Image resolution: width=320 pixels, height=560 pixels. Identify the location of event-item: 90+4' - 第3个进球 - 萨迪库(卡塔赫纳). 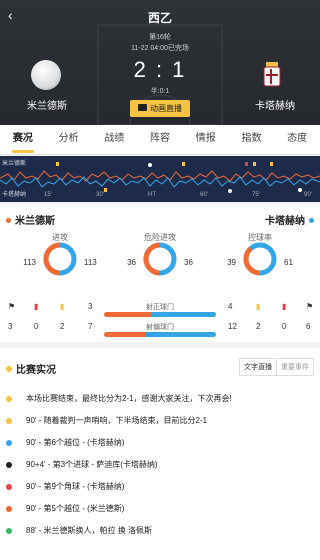
(160, 465).